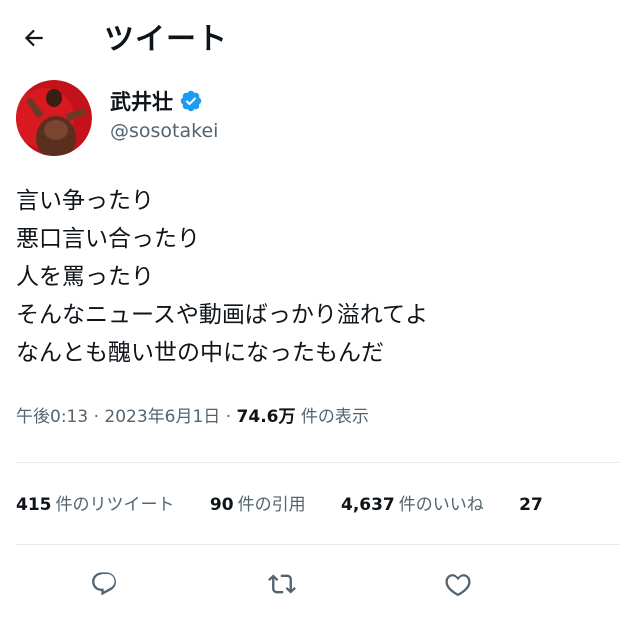 The height and width of the screenshot is (620, 620). What do you see at coordinates (162, 417) in the screenshot?
I see `tweet-date: 2023年6月1日` at bounding box center [162, 417].